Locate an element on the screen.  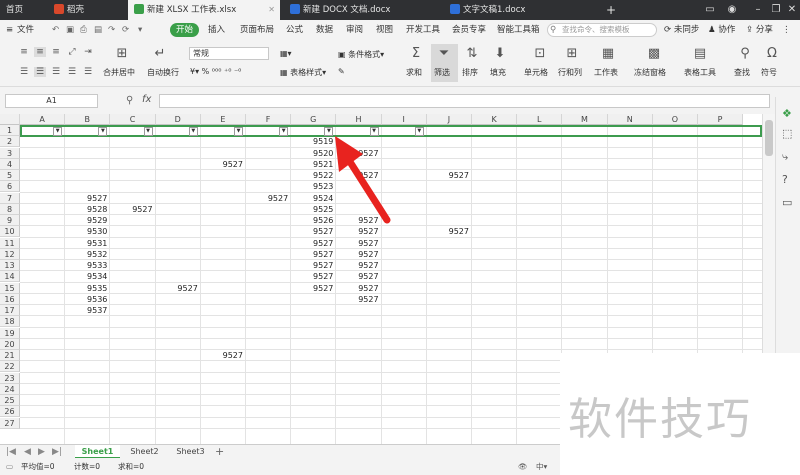
column-header-p: P is located at coordinates (721, 119).